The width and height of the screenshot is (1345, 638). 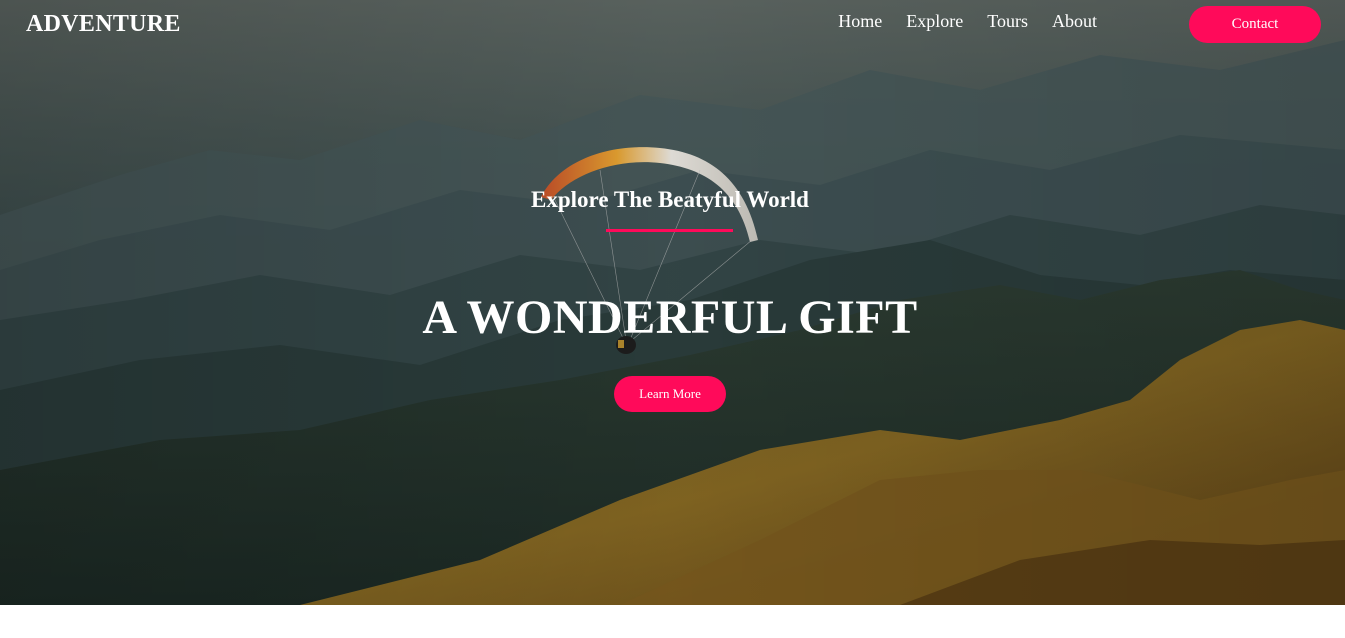 What do you see at coordinates (967, 21) in the screenshot?
I see `main-nav: Home Explore Tours About` at bounding box center [967, 21].